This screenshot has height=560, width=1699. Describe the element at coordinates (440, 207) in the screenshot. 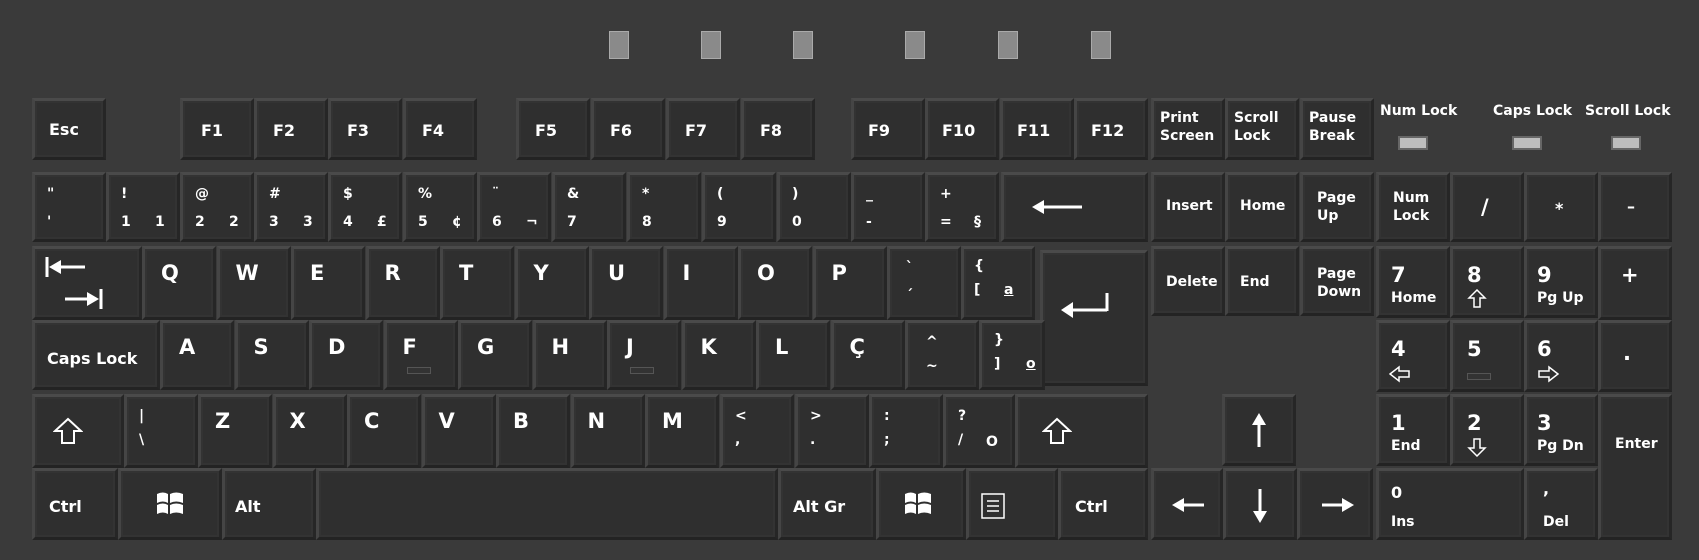

I see `key-row1-5: % 5 ¢` at that location.